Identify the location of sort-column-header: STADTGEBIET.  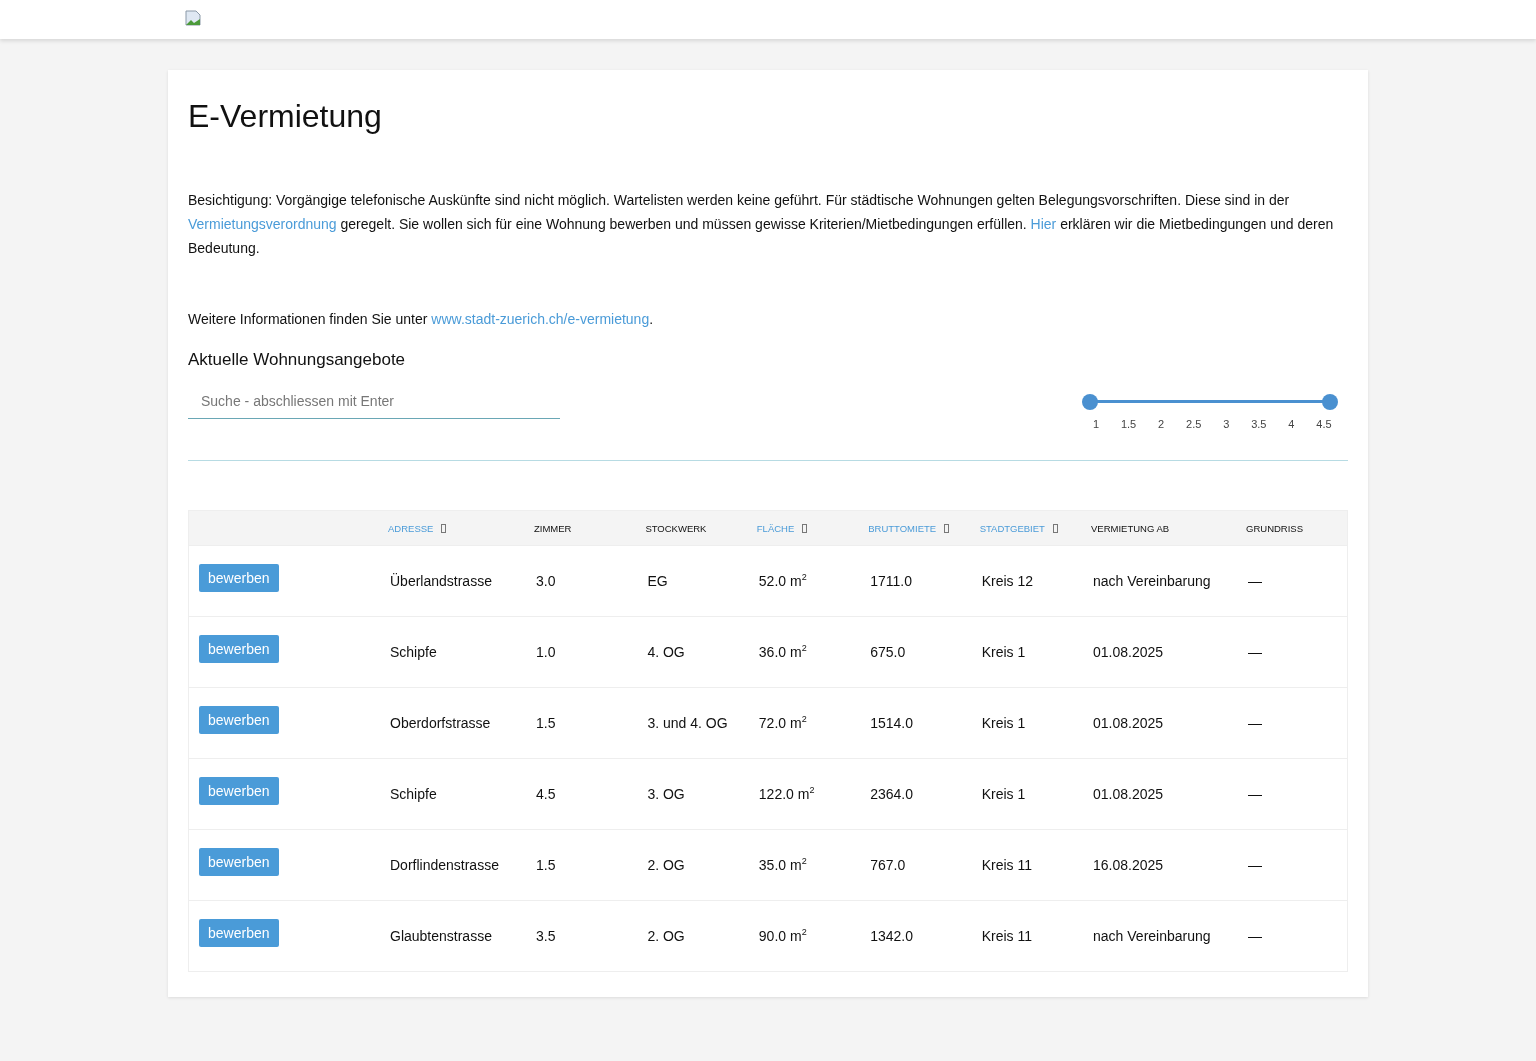
(1012, 528).